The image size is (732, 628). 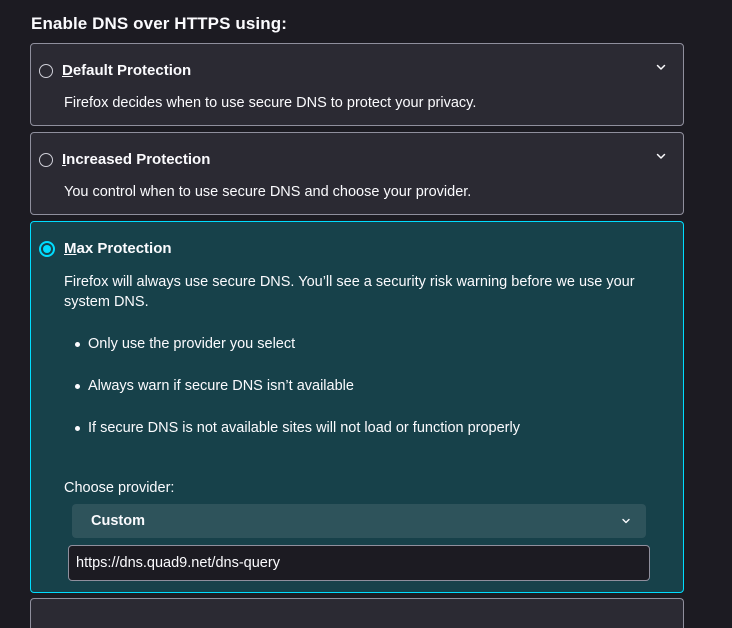 I want to click on max-protection-accesskey: M, so click(x=70, y=248).